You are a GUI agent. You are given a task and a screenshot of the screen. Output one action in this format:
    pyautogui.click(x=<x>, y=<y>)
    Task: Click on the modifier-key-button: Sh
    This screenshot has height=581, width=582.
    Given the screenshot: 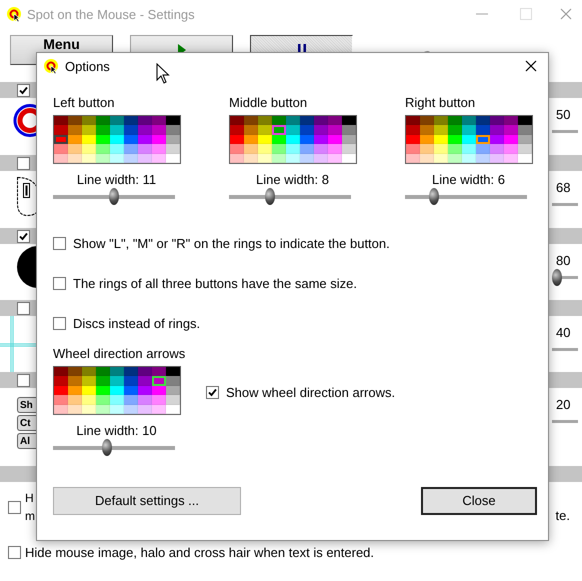 What is the action you would take?
    pyautogui.click(x=26, y=405)
    